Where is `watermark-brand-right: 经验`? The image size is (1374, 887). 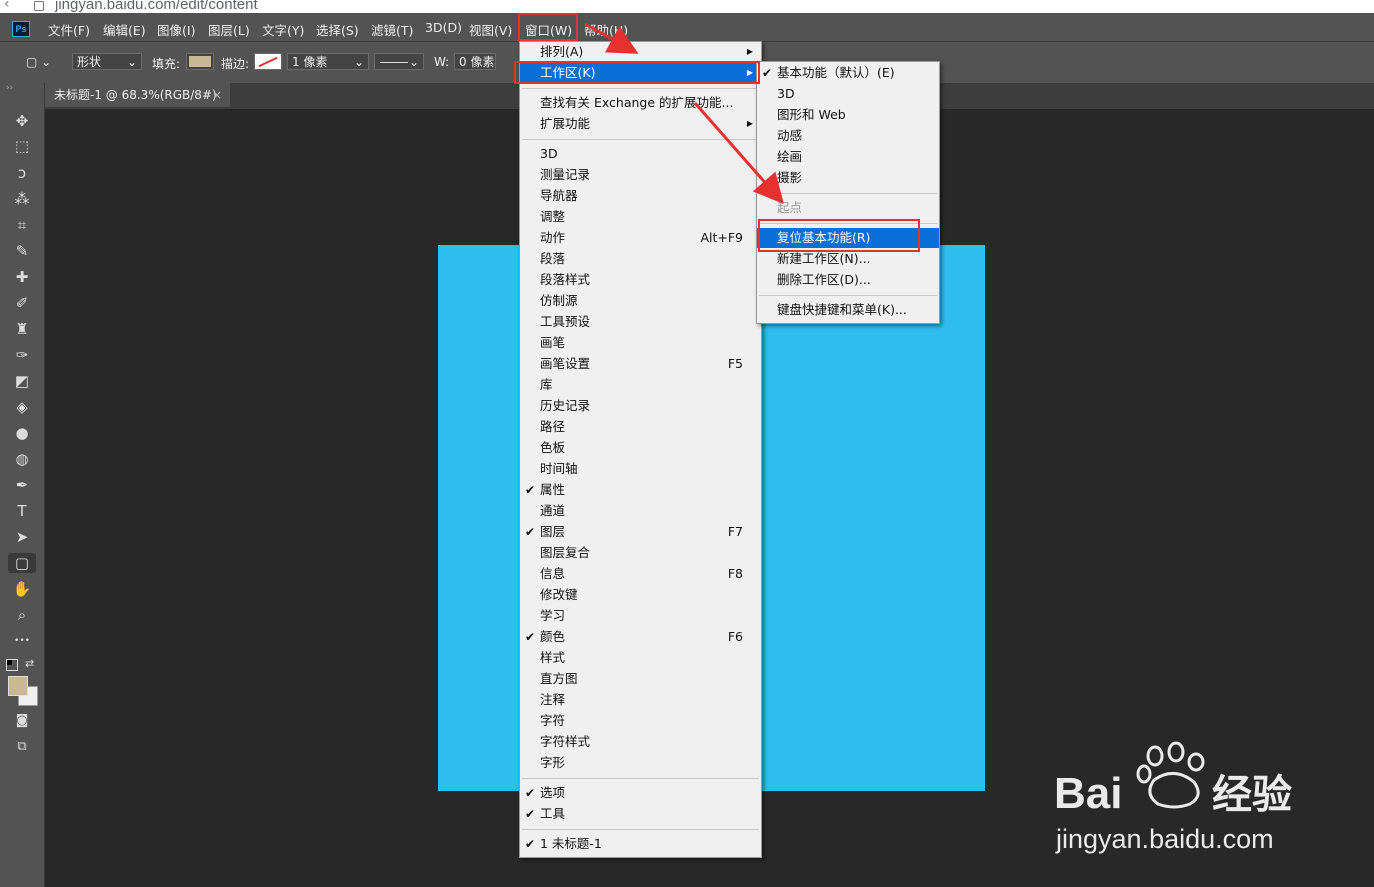
watermark-brand-right: 经验 is located at coordinates (1252, 795).